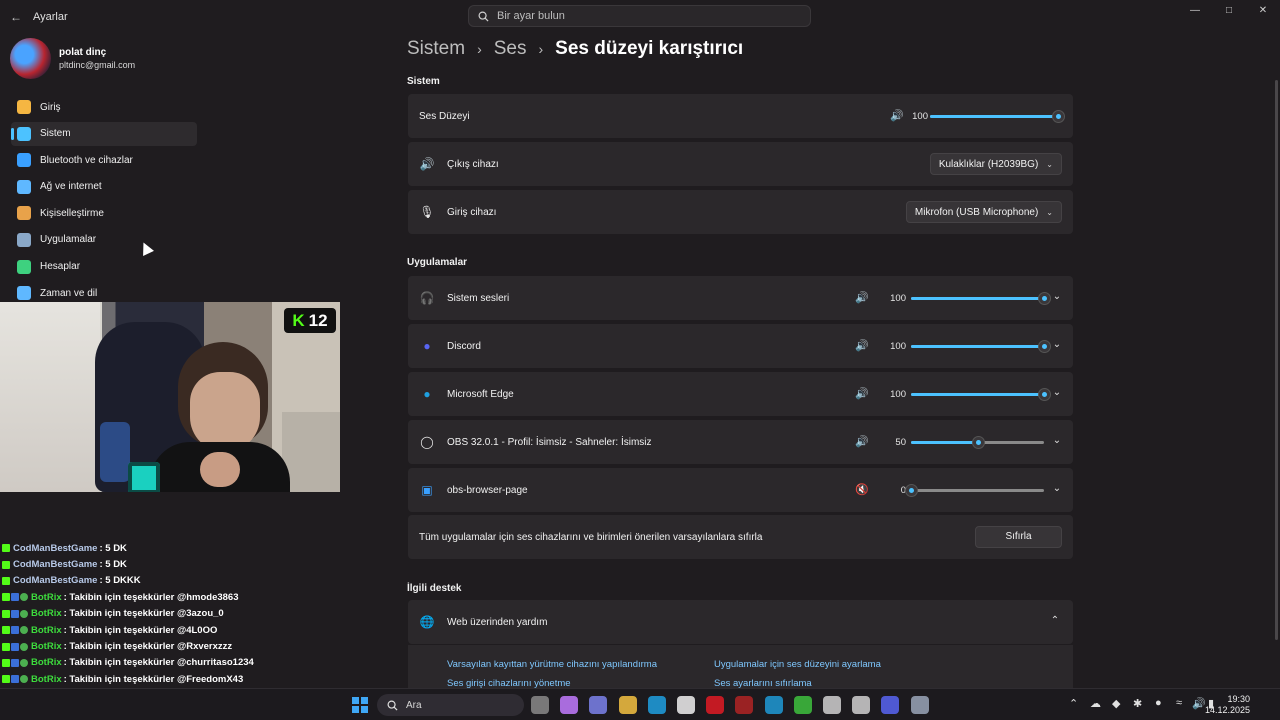 The image size is (1280, 720). Describe the element at coordinates (1158, 703) in the screenshot. I see `microphone-icon: ●` at that location.